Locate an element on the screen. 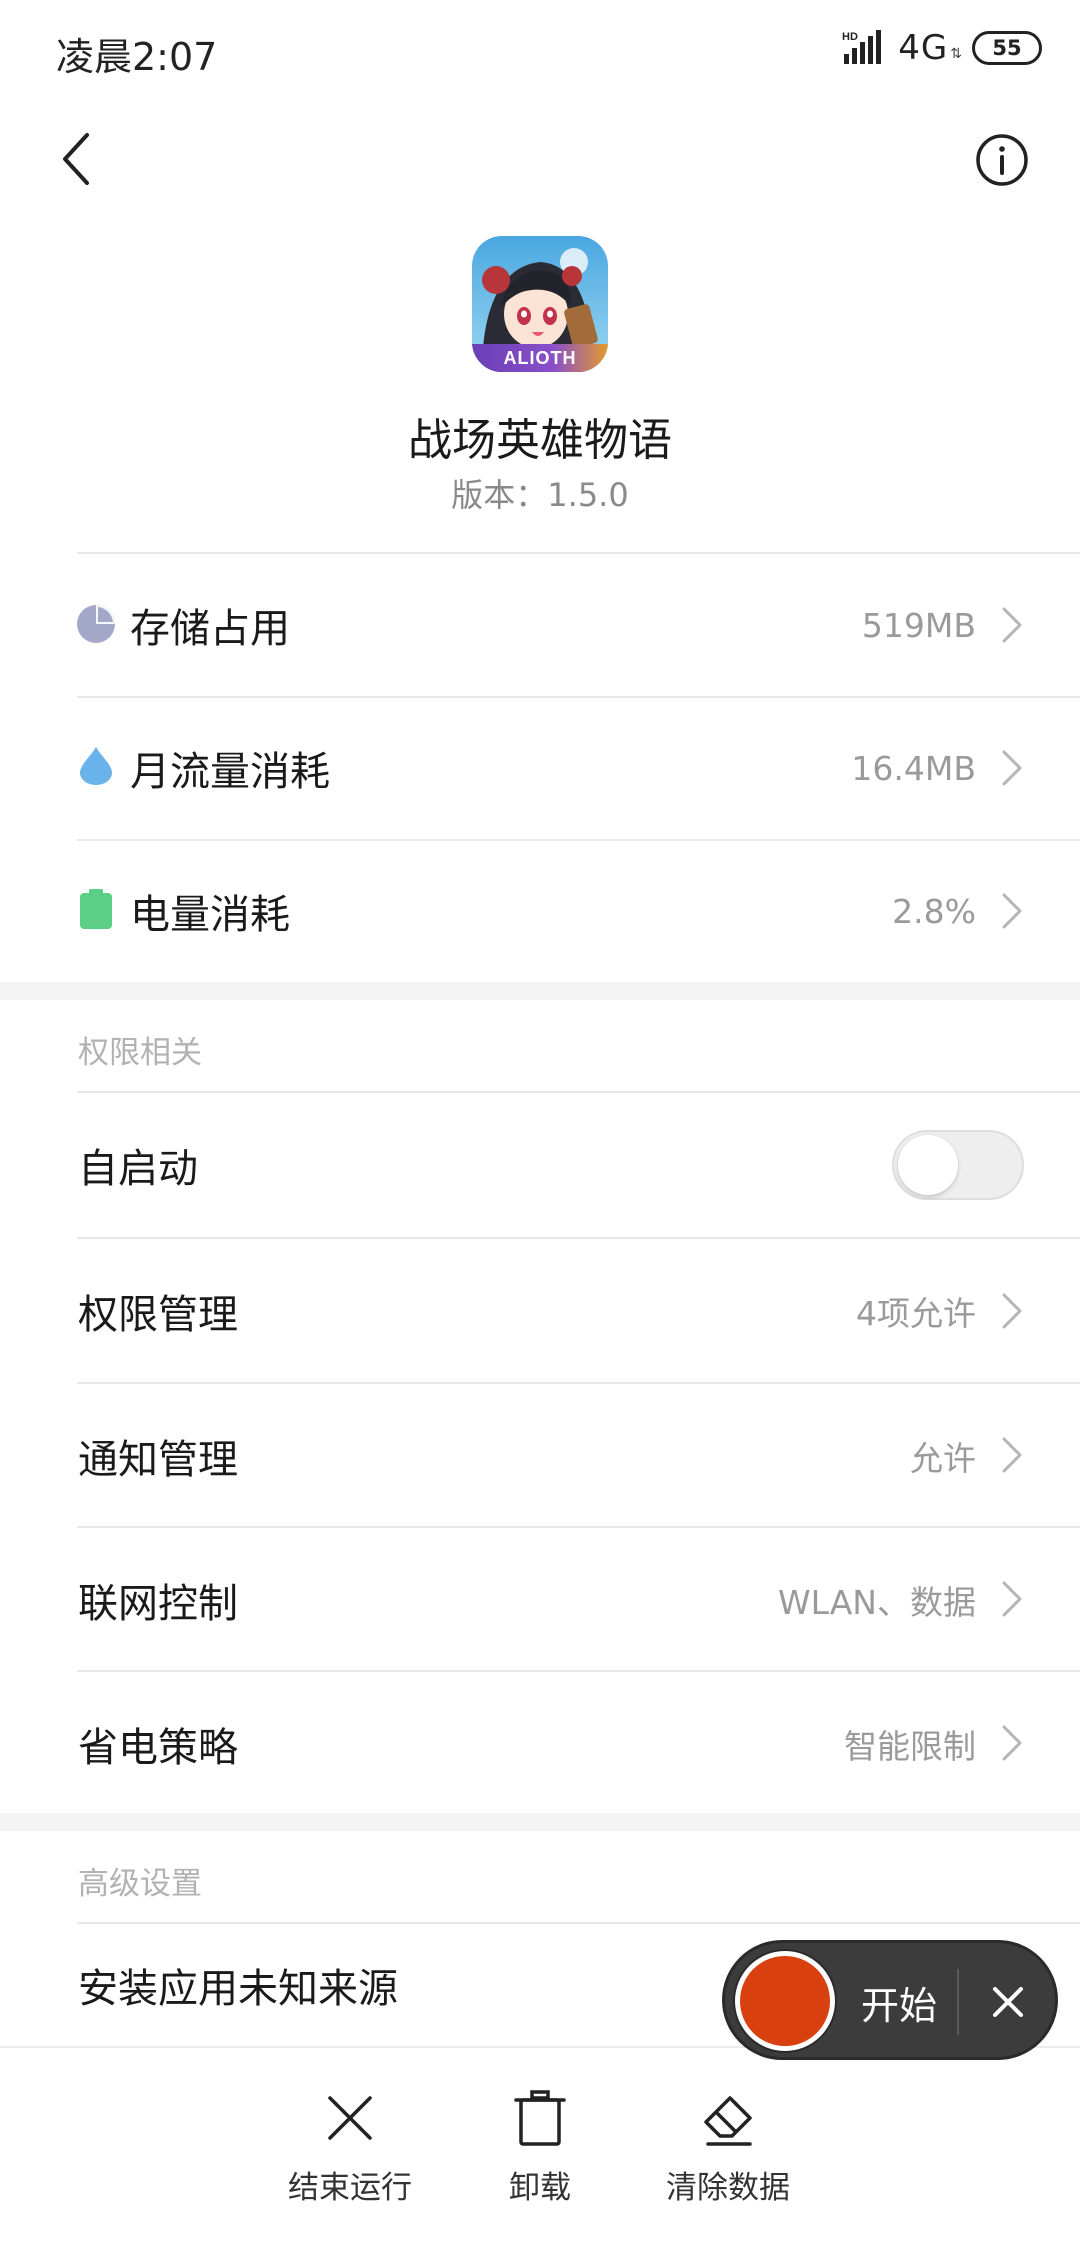  battery-icon is located at coordinates (96, 909).